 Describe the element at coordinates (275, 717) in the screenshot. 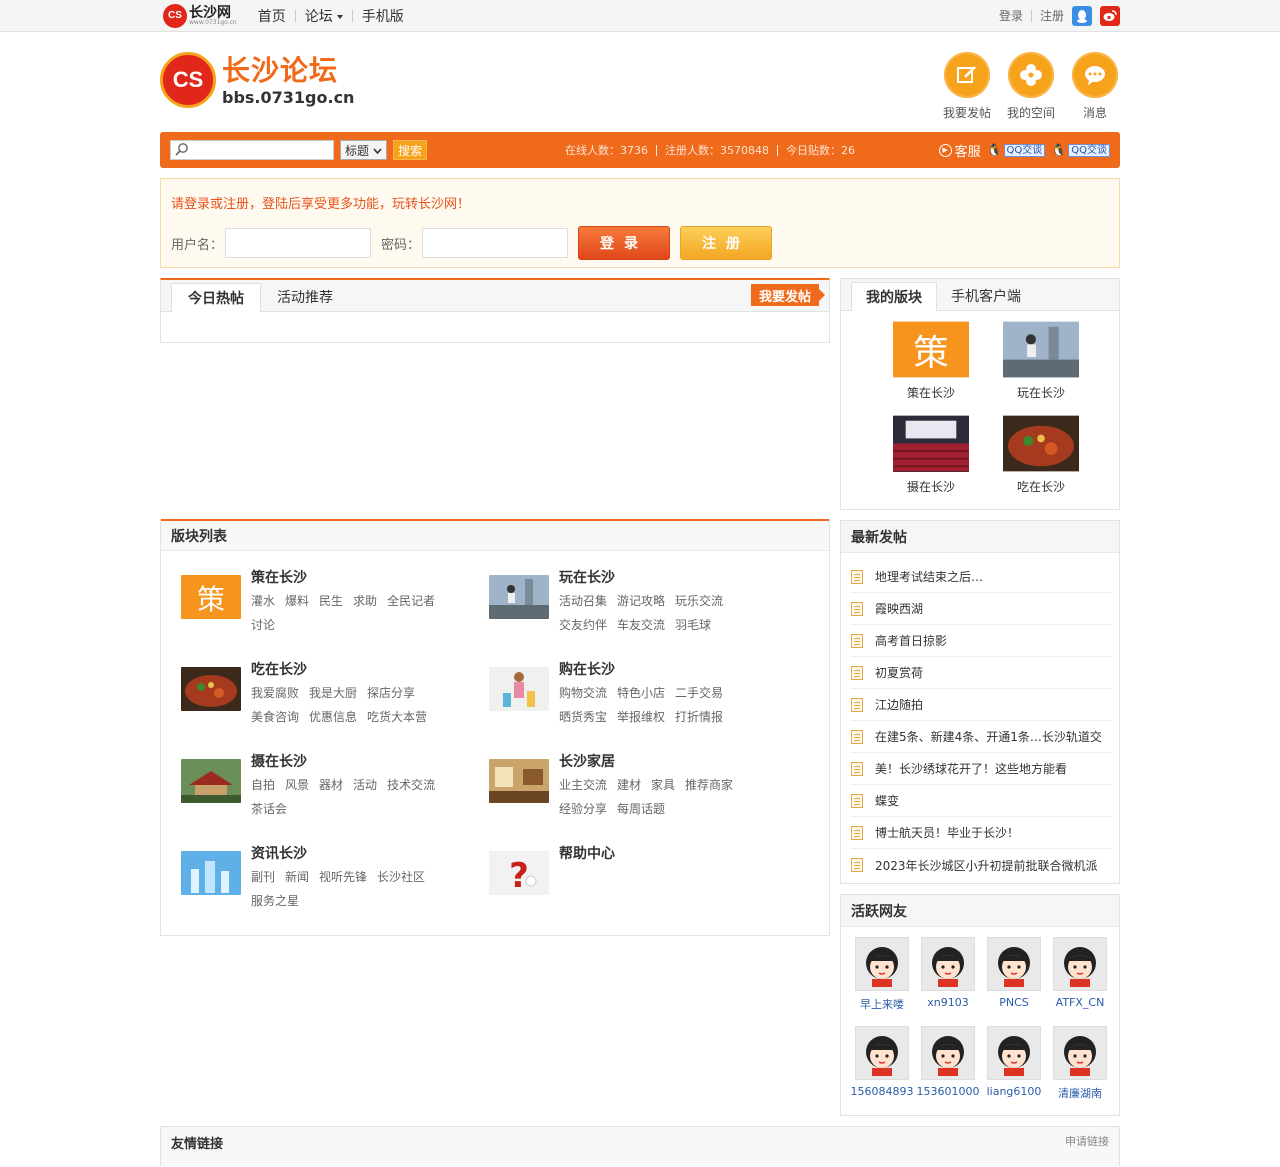

I see `forum-sublink: 美食咨询` at that location.